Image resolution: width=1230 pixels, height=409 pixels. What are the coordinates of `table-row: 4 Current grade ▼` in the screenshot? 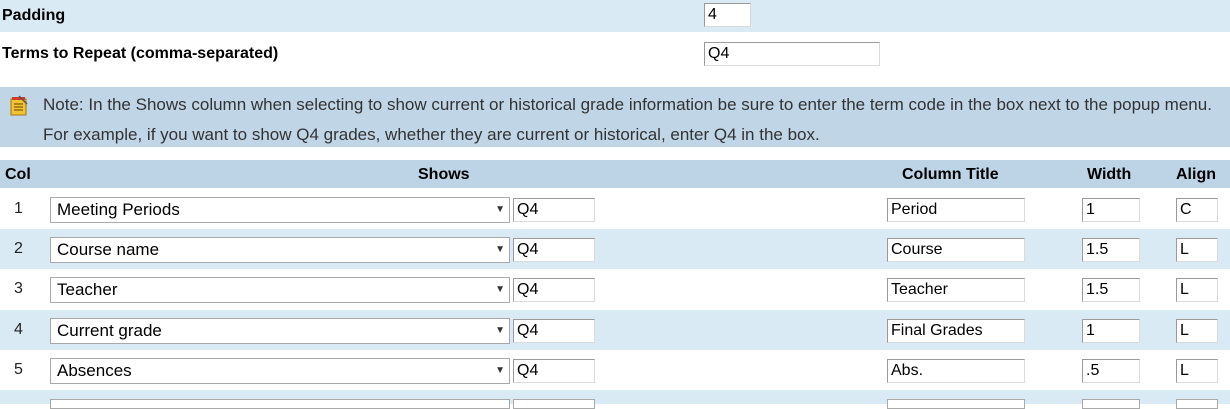 It's located at (615, 330).